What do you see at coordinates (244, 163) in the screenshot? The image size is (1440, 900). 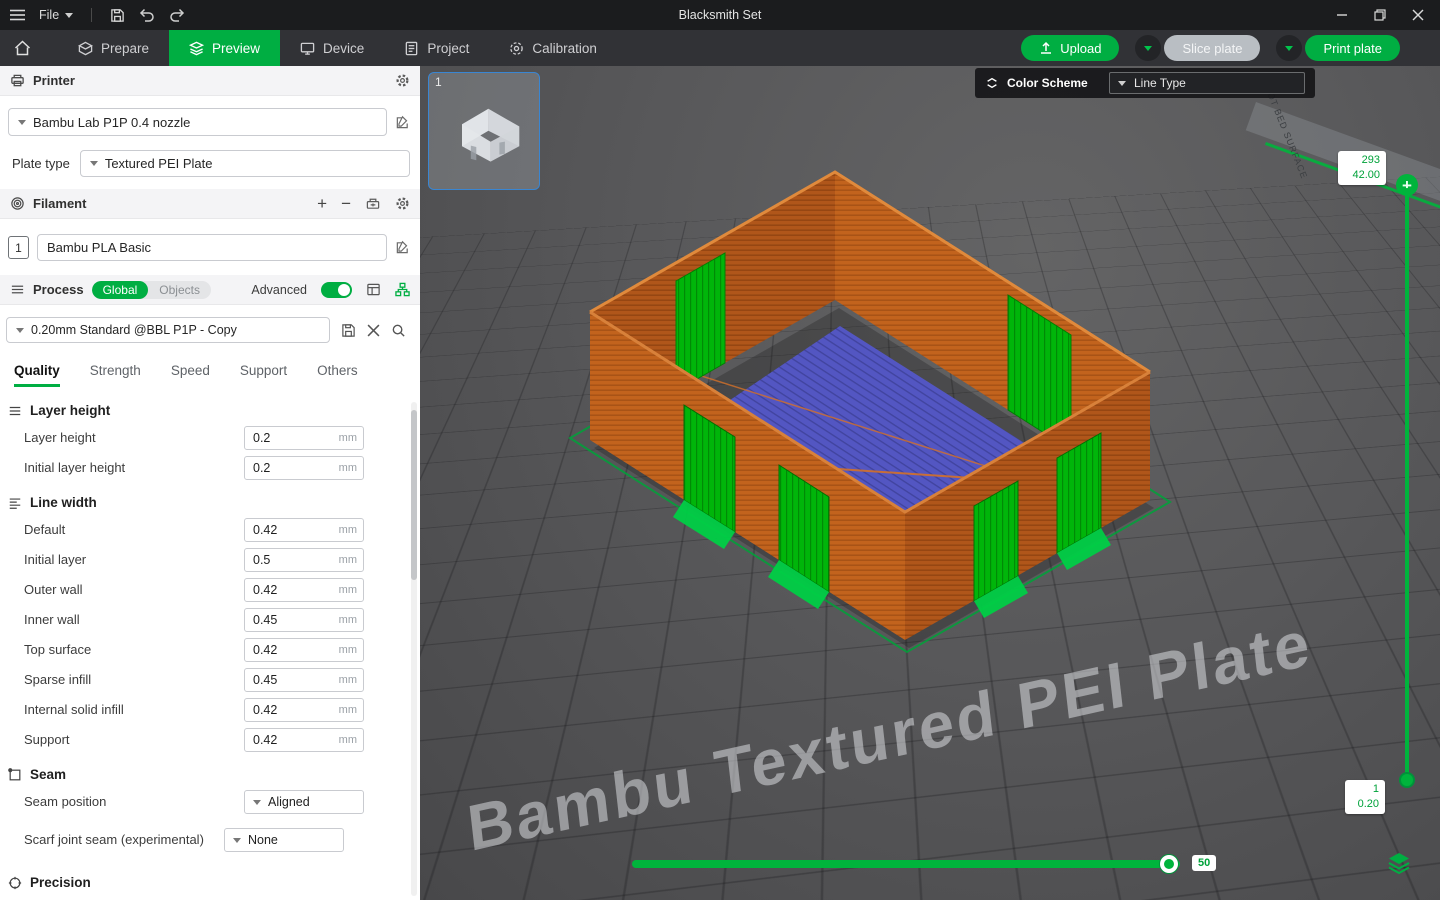 I see `plate-type-select: Textured PEI Plate` at bounding box center [244, 163].